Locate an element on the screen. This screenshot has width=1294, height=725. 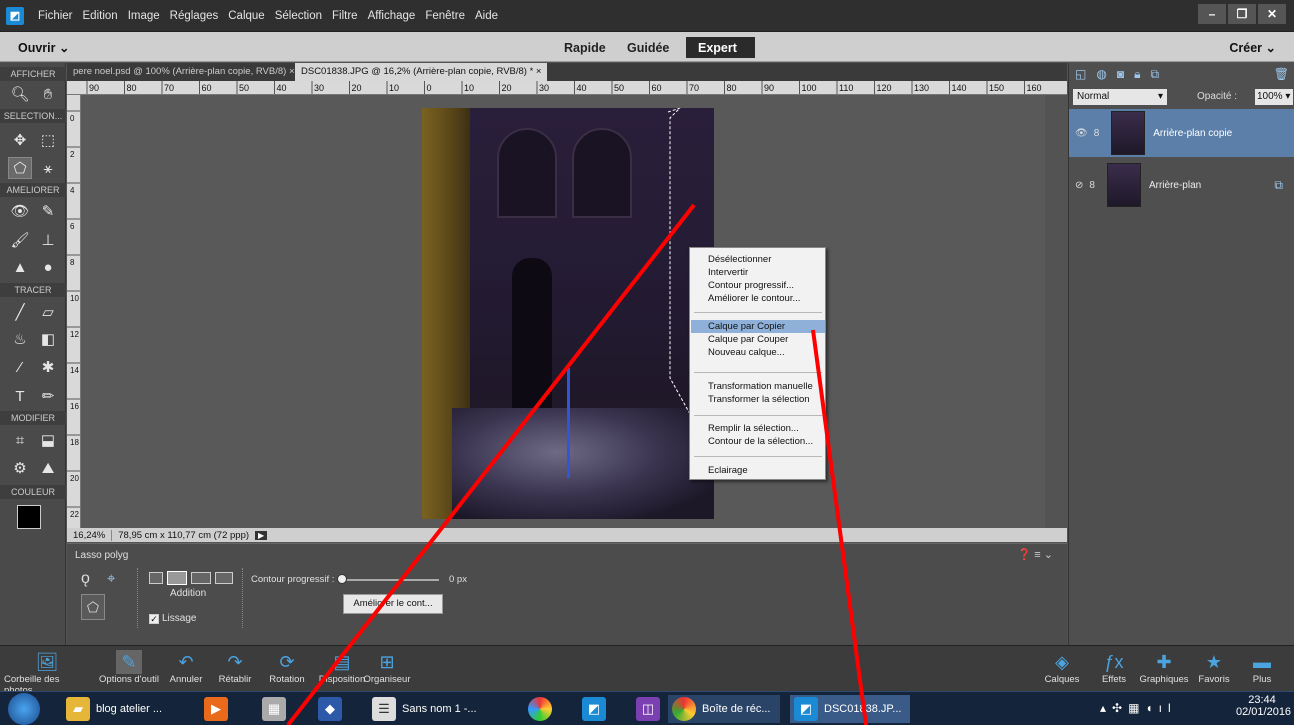
intersect-selection-mode-icon is located at coordinates (224, 578).